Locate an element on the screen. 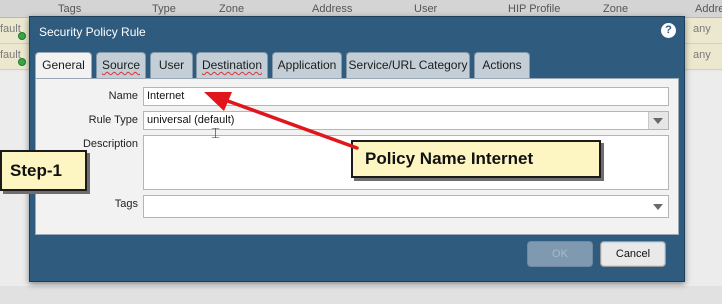 Image resolution: width=722 pixels, height=304 pixels. tags-label: Tags is located at coordinates (126, 204).